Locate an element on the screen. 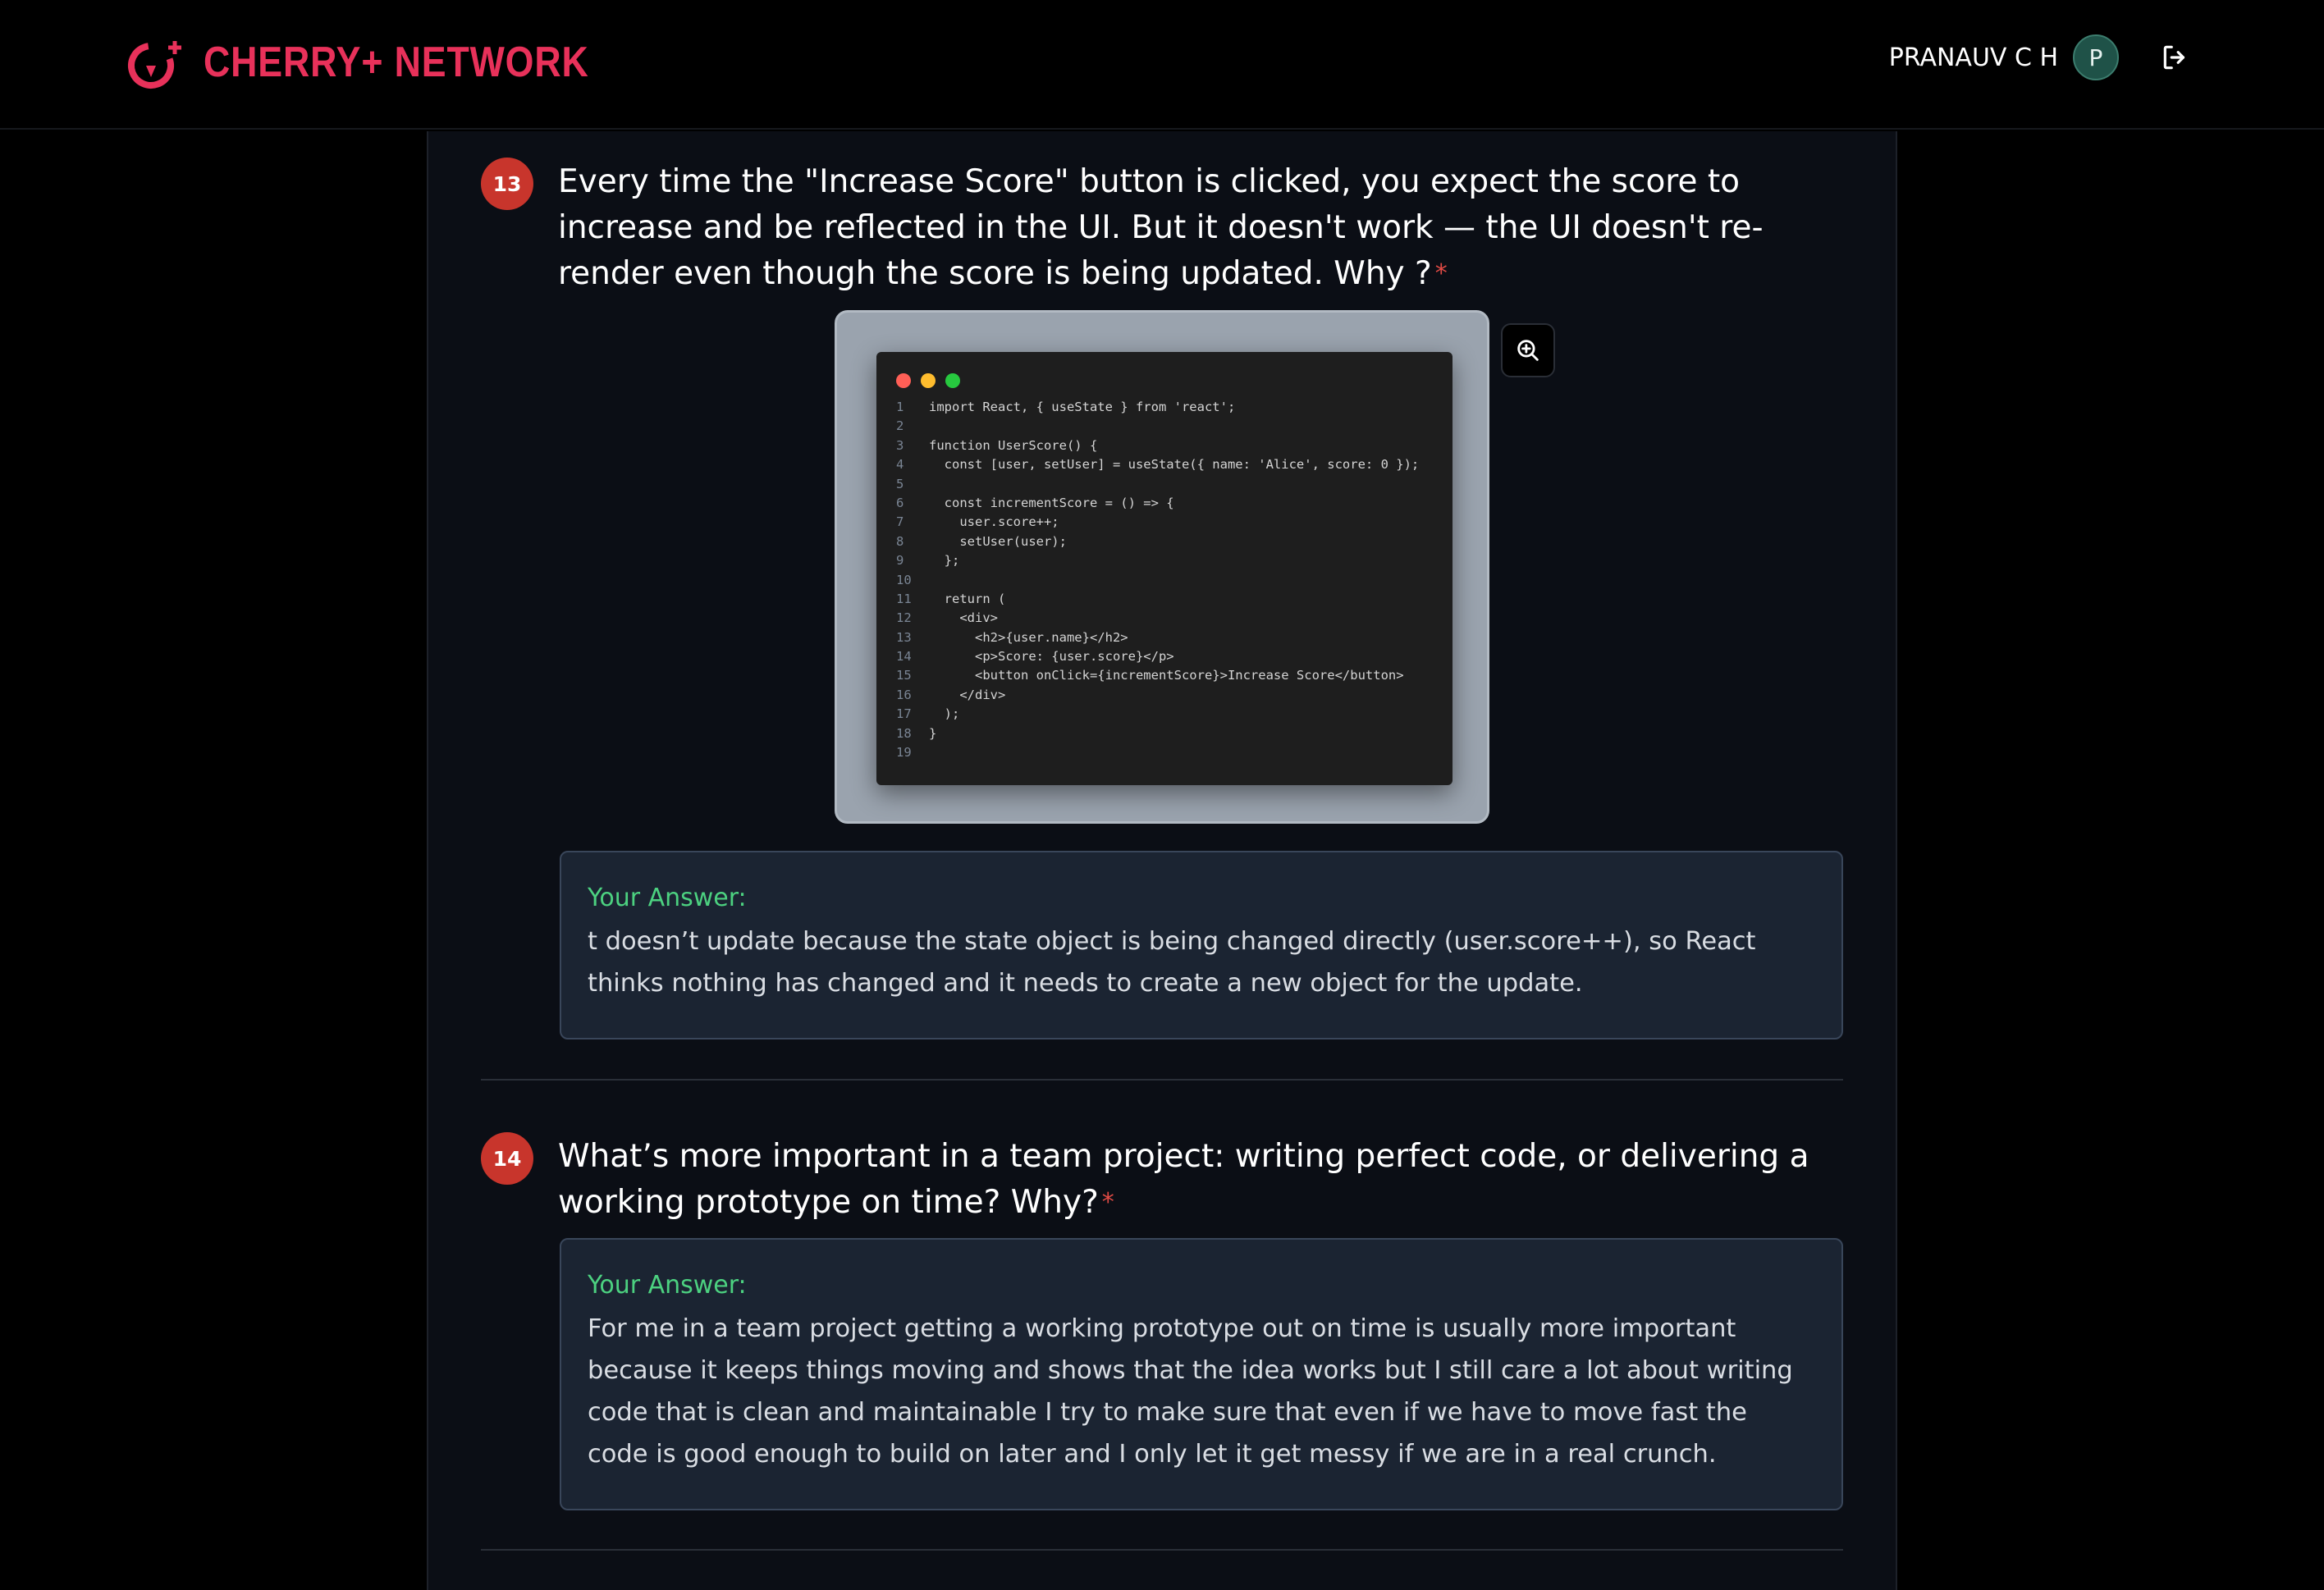  code-text: const incrementScore = () => { is located at coordinates (1051, 502).